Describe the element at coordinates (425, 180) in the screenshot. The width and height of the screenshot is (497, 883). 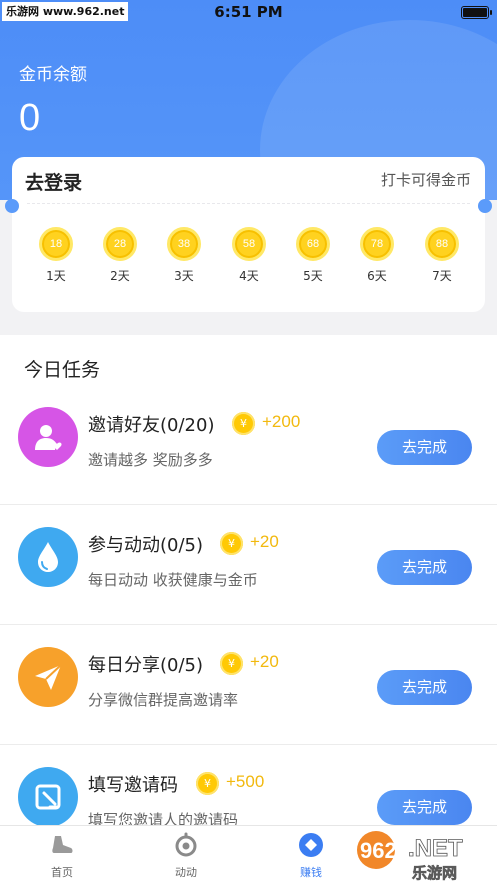
I see `checkin-hint: 打卡可得金币` at that location.